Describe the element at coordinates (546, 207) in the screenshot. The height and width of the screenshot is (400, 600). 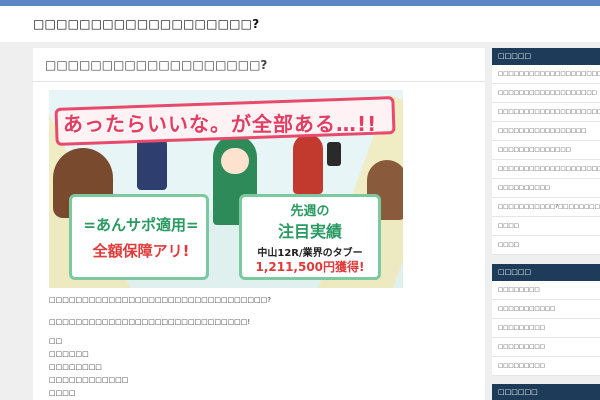
I see `sidebar-post-link: □□□□□□□□□□□?□□□□□□□□` at that location.